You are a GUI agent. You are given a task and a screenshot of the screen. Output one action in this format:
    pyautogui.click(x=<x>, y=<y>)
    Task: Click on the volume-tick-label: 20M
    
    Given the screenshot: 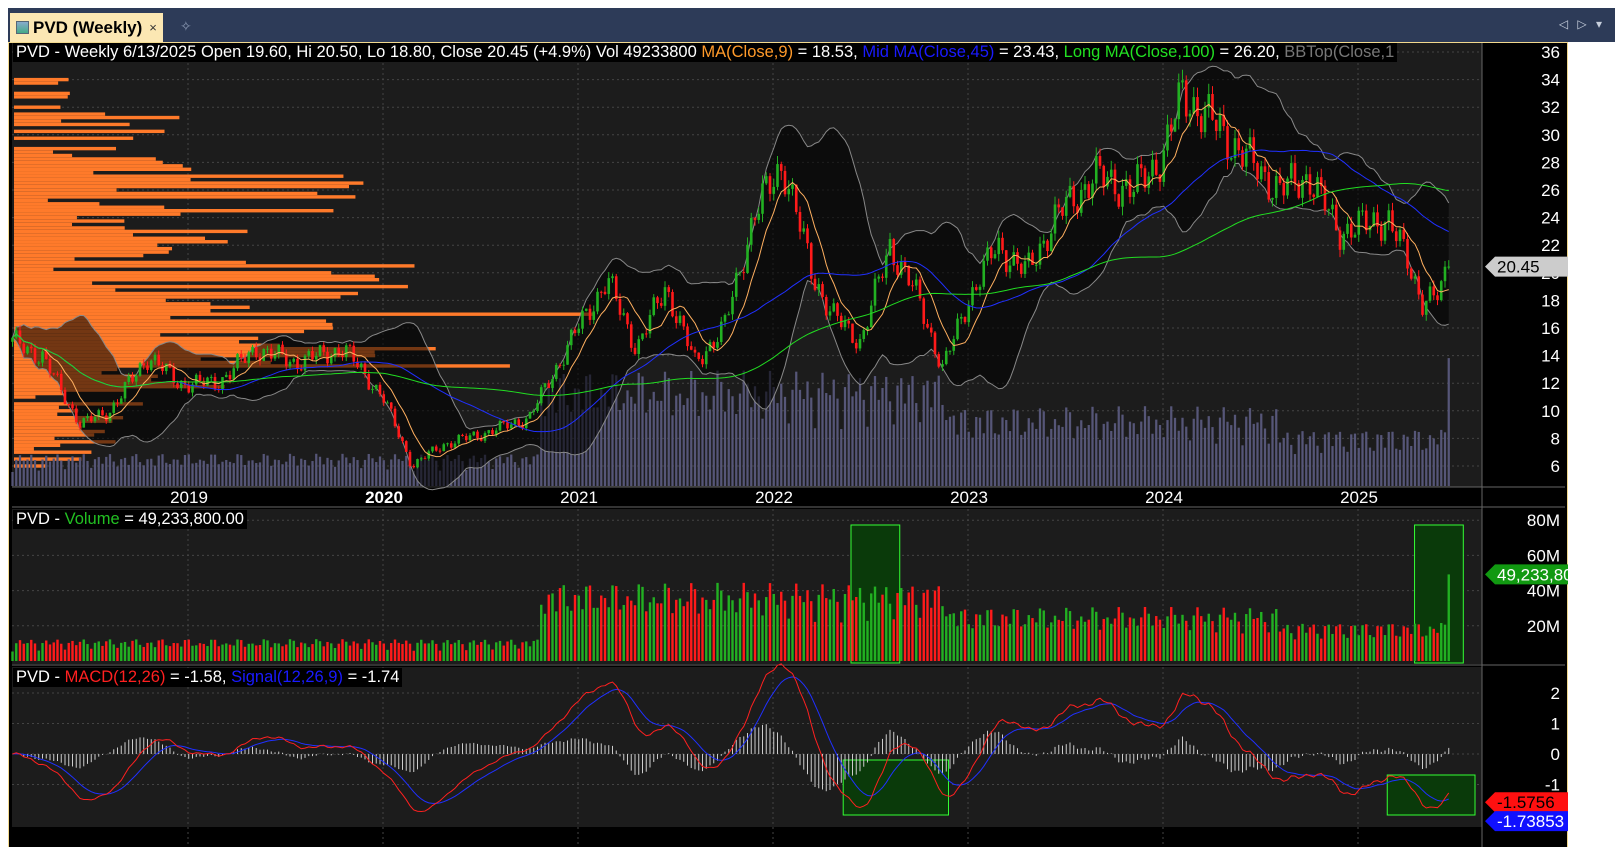 What is the action you would take?
    pyautogui.click(x=1543, y=626)
    